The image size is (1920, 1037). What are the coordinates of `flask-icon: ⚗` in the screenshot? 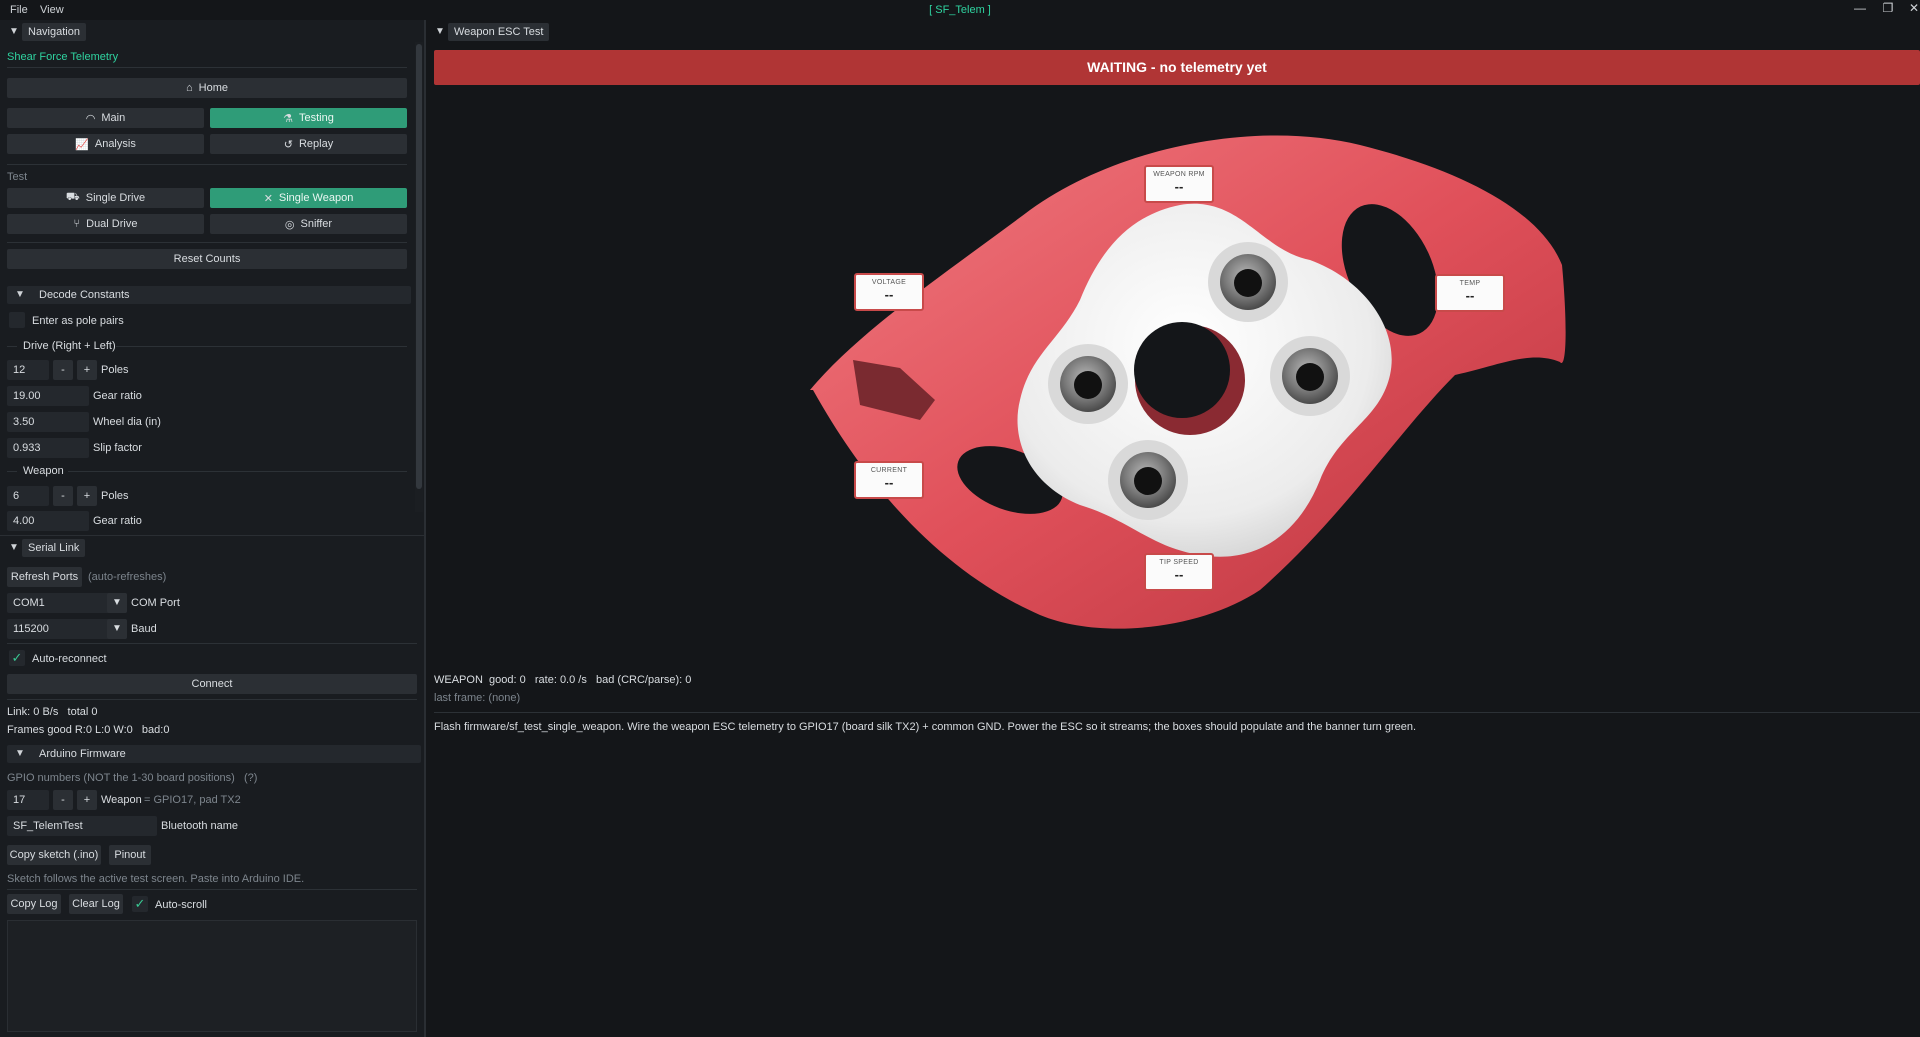 It's located at (288, 118).